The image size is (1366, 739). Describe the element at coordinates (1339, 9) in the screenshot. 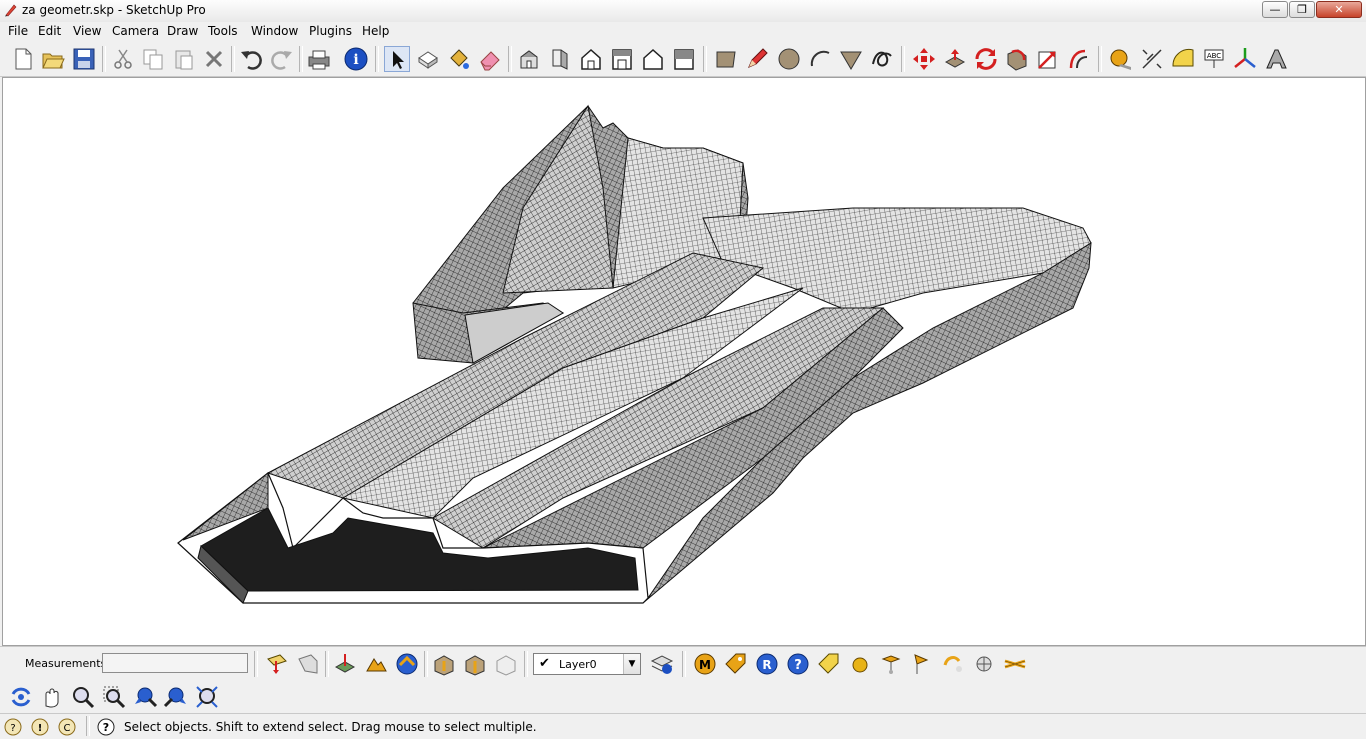

I see `close-button: ✕` at that location.